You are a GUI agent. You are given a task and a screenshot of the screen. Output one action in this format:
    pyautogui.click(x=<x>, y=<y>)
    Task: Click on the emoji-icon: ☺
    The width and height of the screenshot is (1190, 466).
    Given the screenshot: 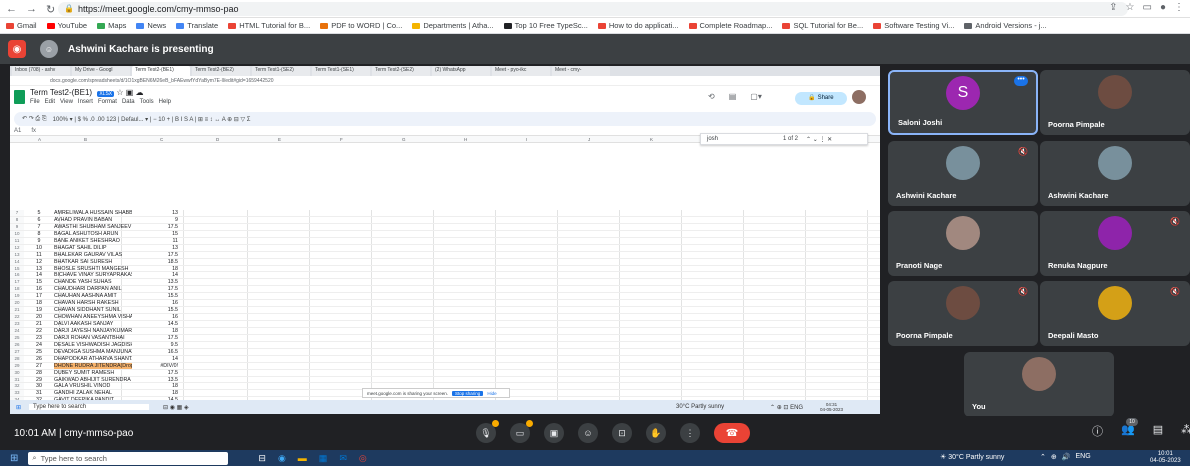 What is the action you would take?
    pyautogui.click(x=588, y=433)
    